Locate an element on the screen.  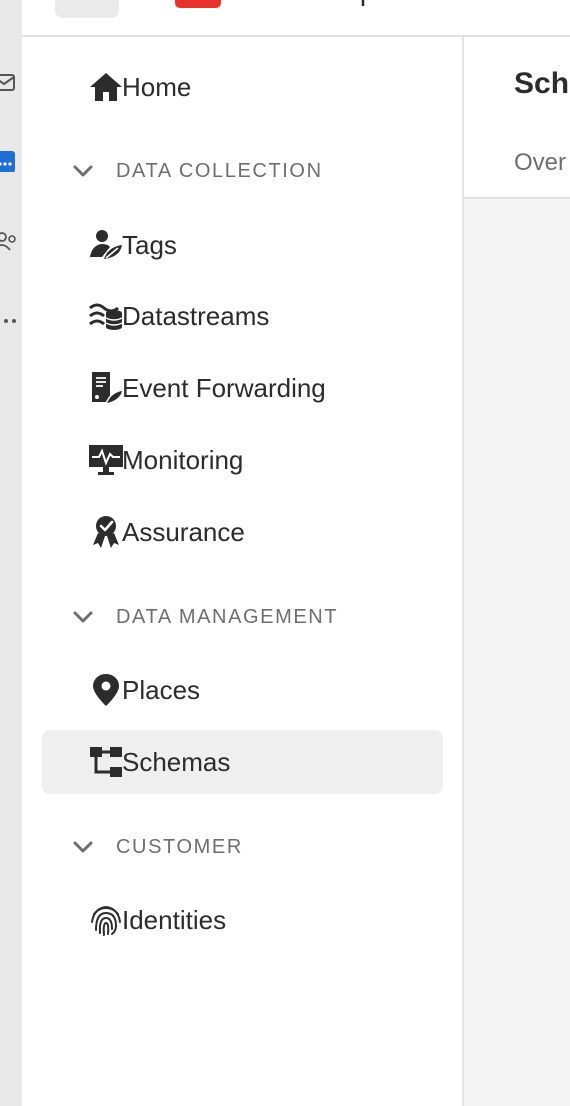
section-title: DATA MANAGEMENT is located at coordinates (227, 616).